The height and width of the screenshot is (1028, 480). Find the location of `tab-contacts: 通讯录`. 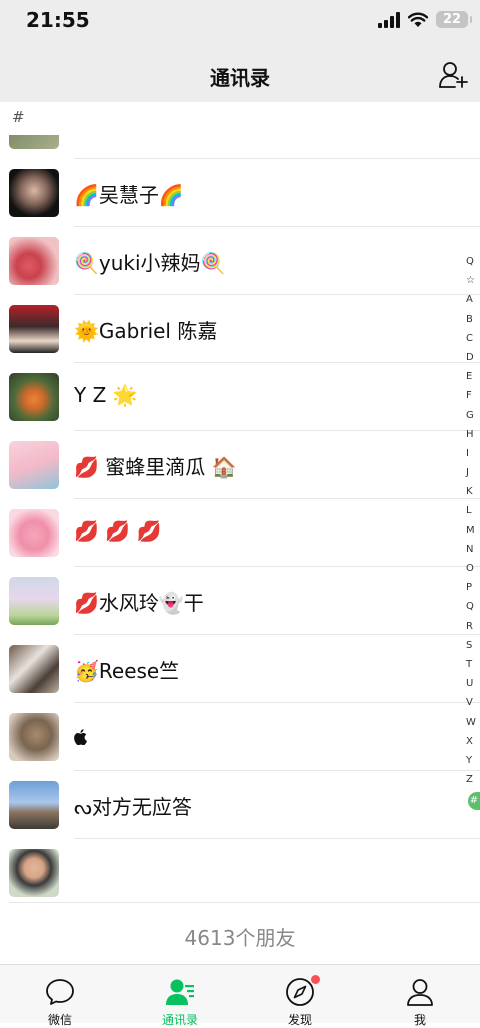

tab-contacts: 通讯录 is located at coordinates (180, 996).